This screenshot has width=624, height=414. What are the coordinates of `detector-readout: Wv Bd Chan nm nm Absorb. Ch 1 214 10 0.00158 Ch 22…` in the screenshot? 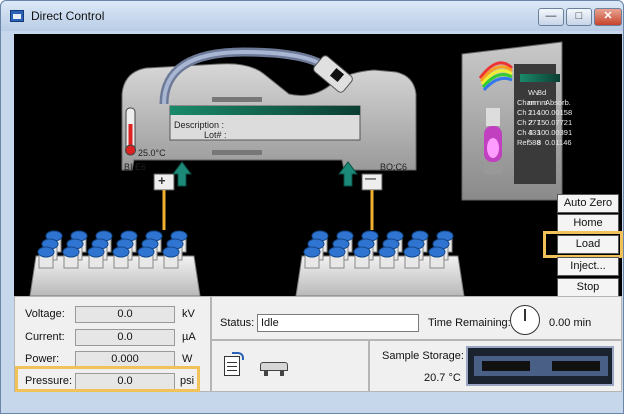 It's located at (545, 118).